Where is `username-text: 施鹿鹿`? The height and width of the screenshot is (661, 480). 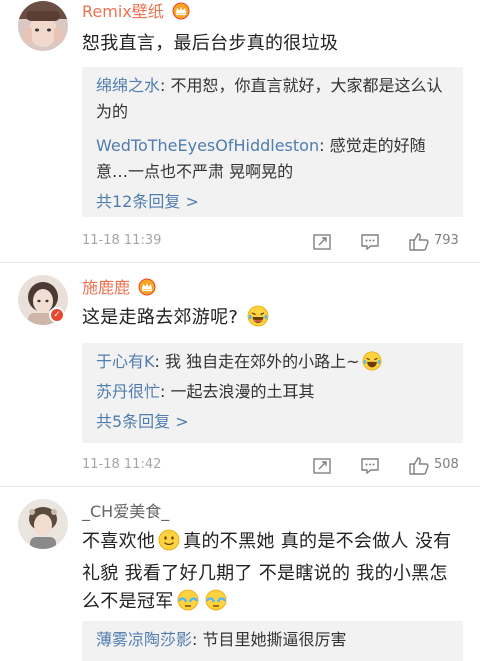
username-text: 施鹿鹿 is located at coordinates (106, 287).